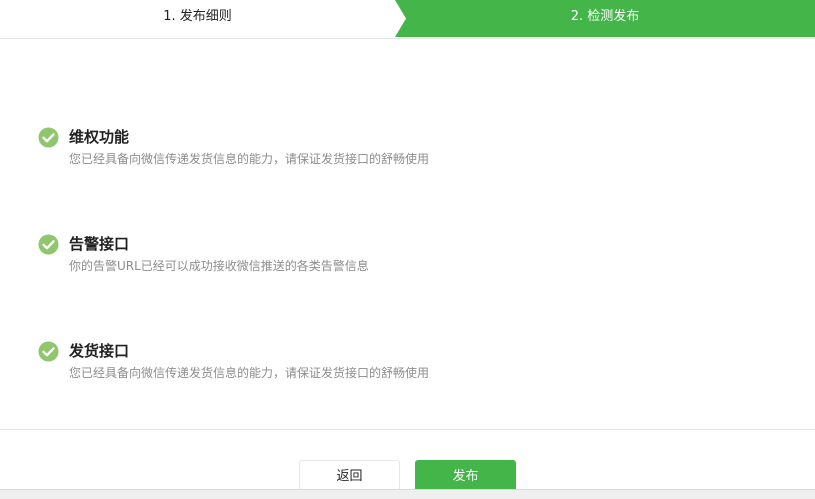  I want to click on step-2-label: 2. 检测发布, so click(605, 16).